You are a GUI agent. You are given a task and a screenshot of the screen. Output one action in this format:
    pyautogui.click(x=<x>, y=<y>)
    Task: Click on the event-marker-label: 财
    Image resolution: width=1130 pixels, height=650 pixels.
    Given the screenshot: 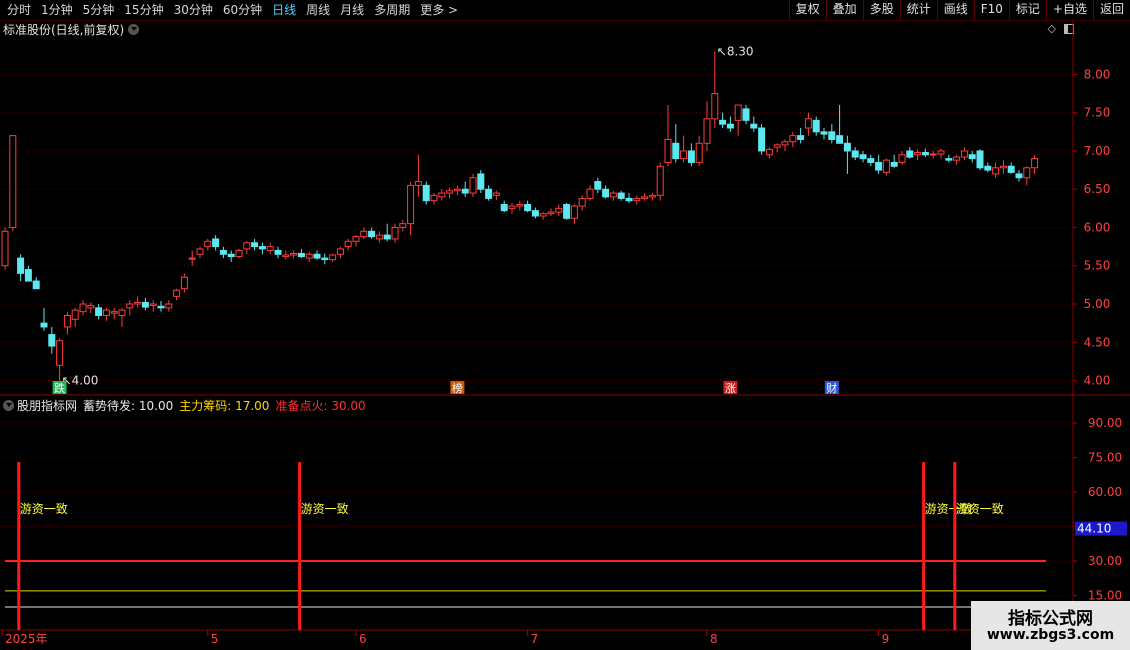 What is the action you would take?
    pyautogui.click(x=831, y=388)
    